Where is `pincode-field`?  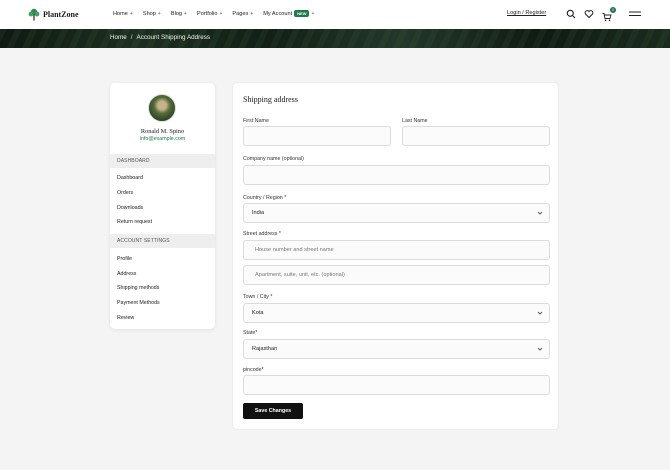 pincode-field is located at coordinates (396, 385).